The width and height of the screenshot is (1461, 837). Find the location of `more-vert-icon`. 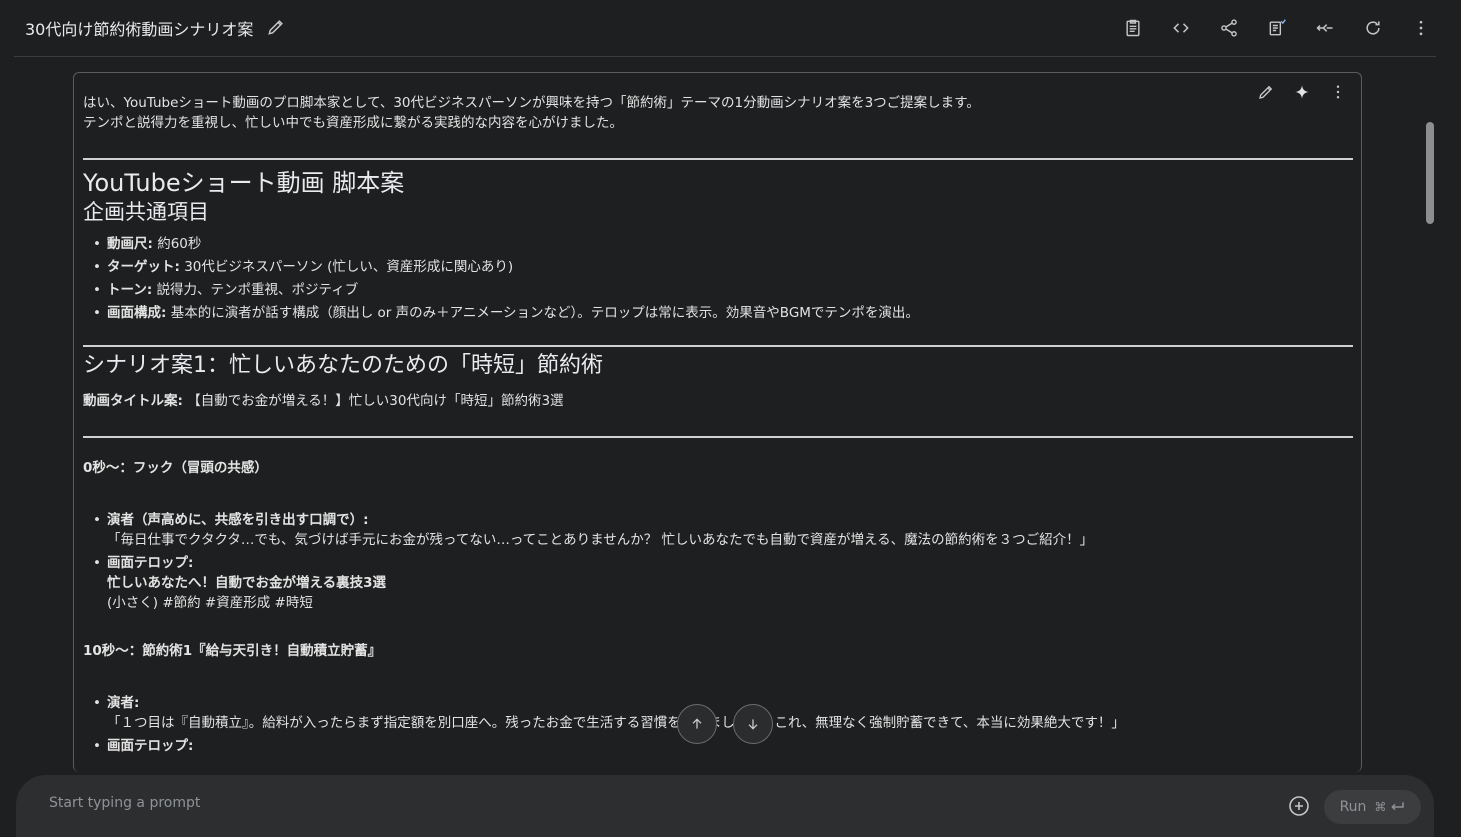

more-vert-icon is located at coordinates (1421, 28).